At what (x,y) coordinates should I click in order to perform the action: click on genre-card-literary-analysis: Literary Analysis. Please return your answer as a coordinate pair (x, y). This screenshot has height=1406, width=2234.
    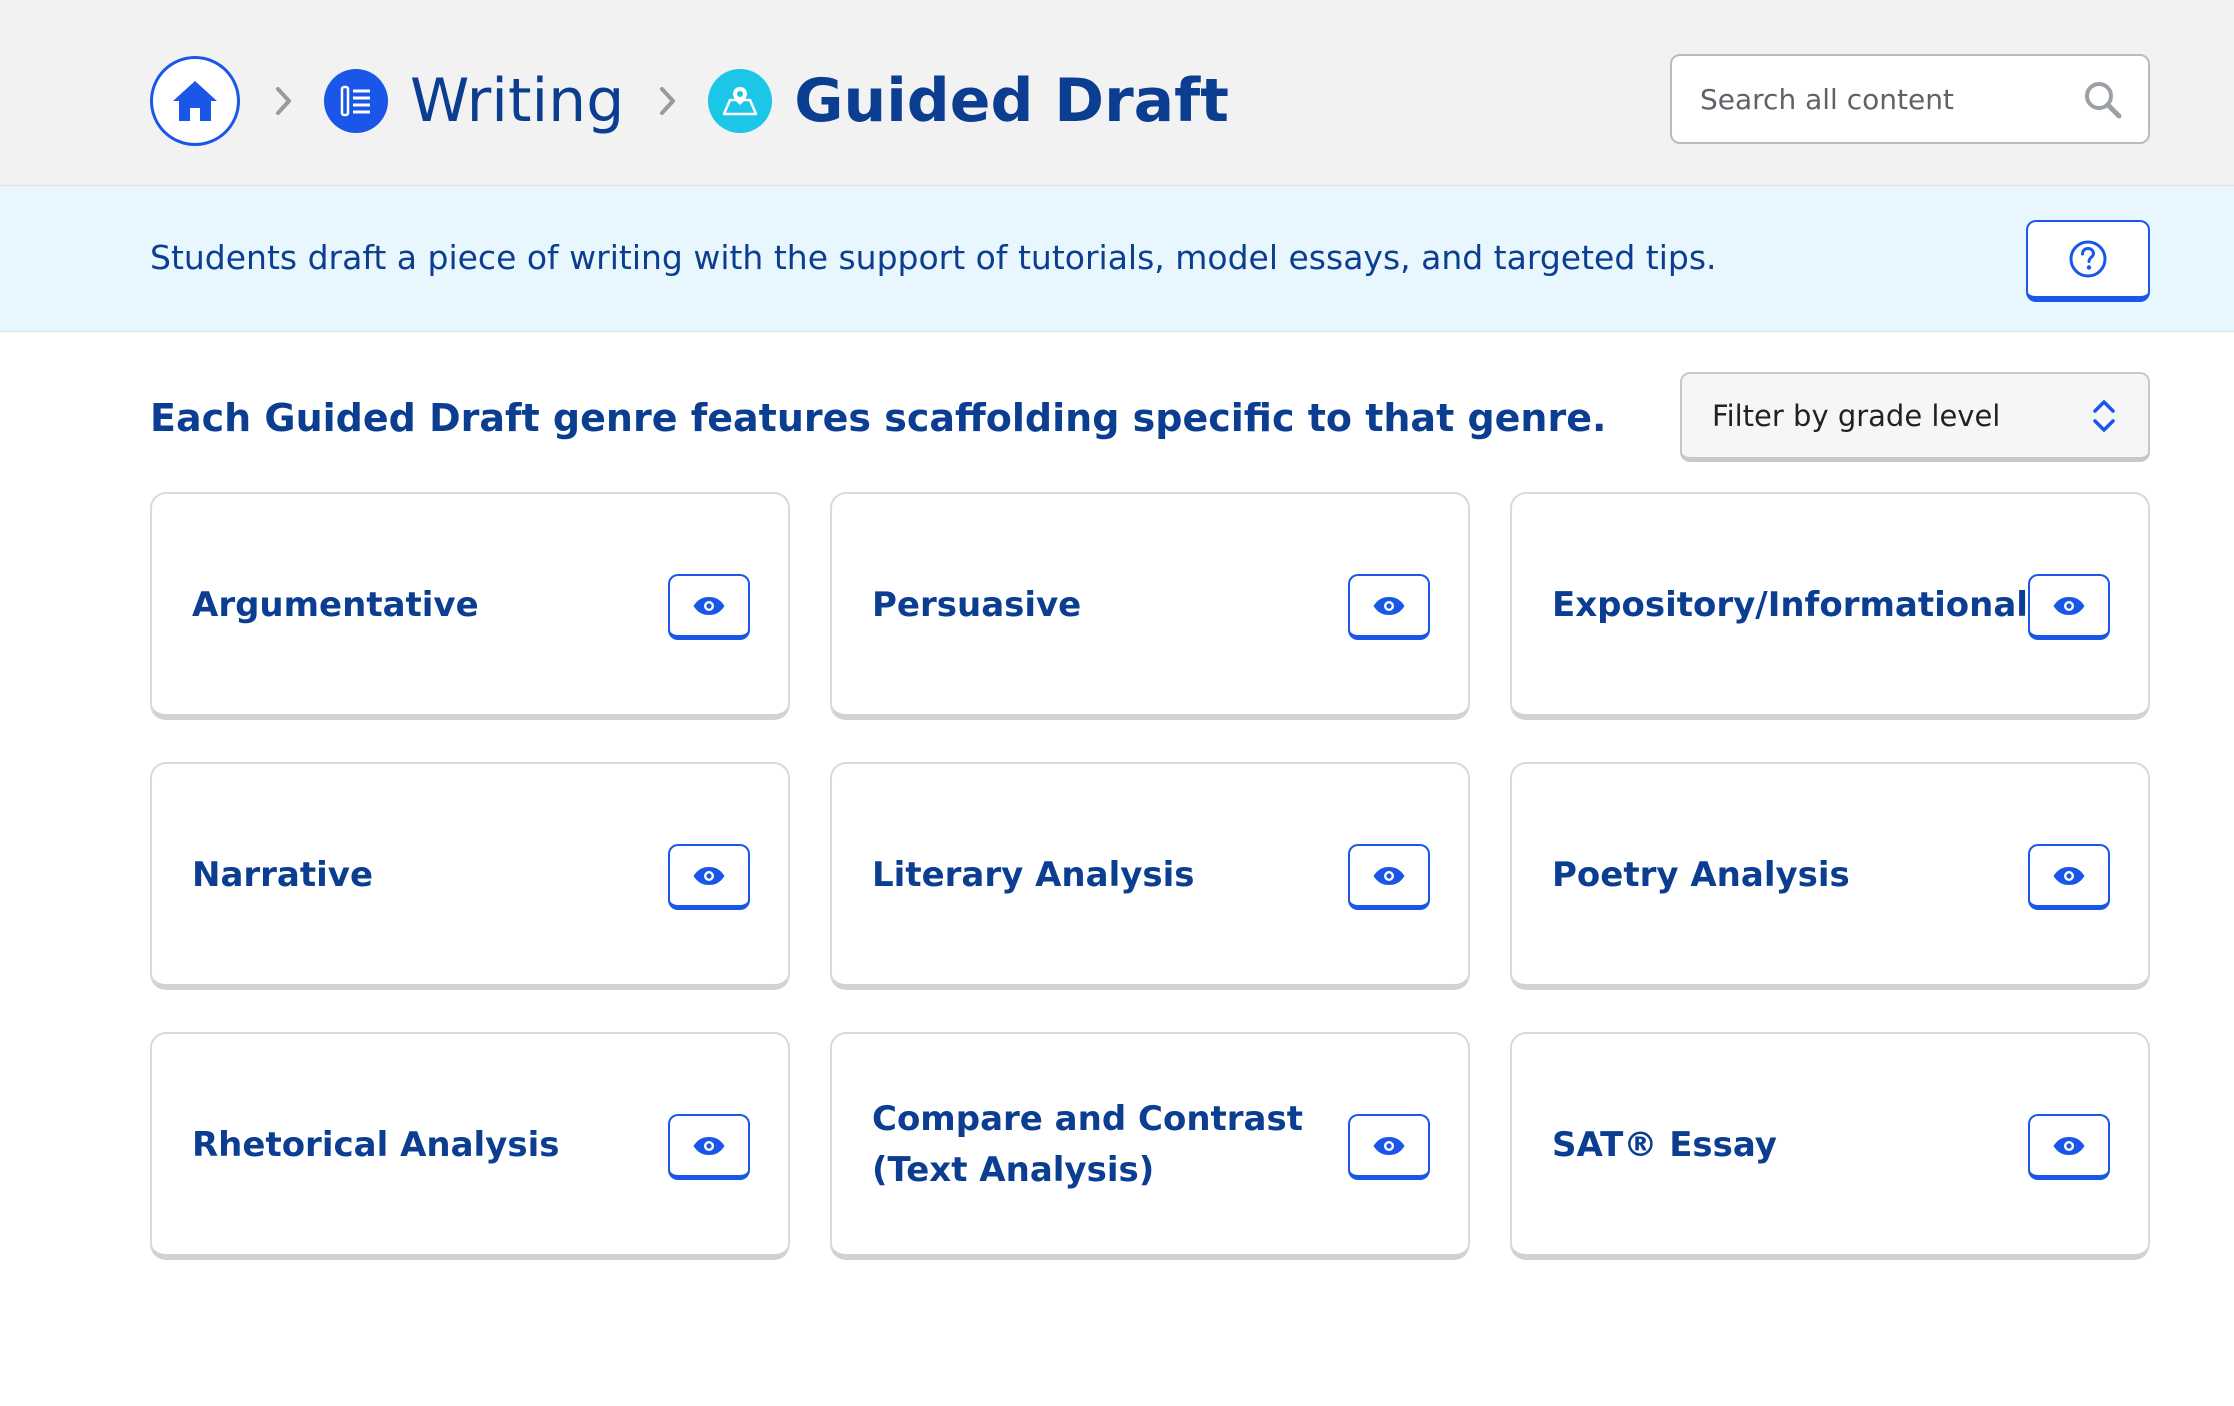
    Looking at the image, I should click on (1150, 876).